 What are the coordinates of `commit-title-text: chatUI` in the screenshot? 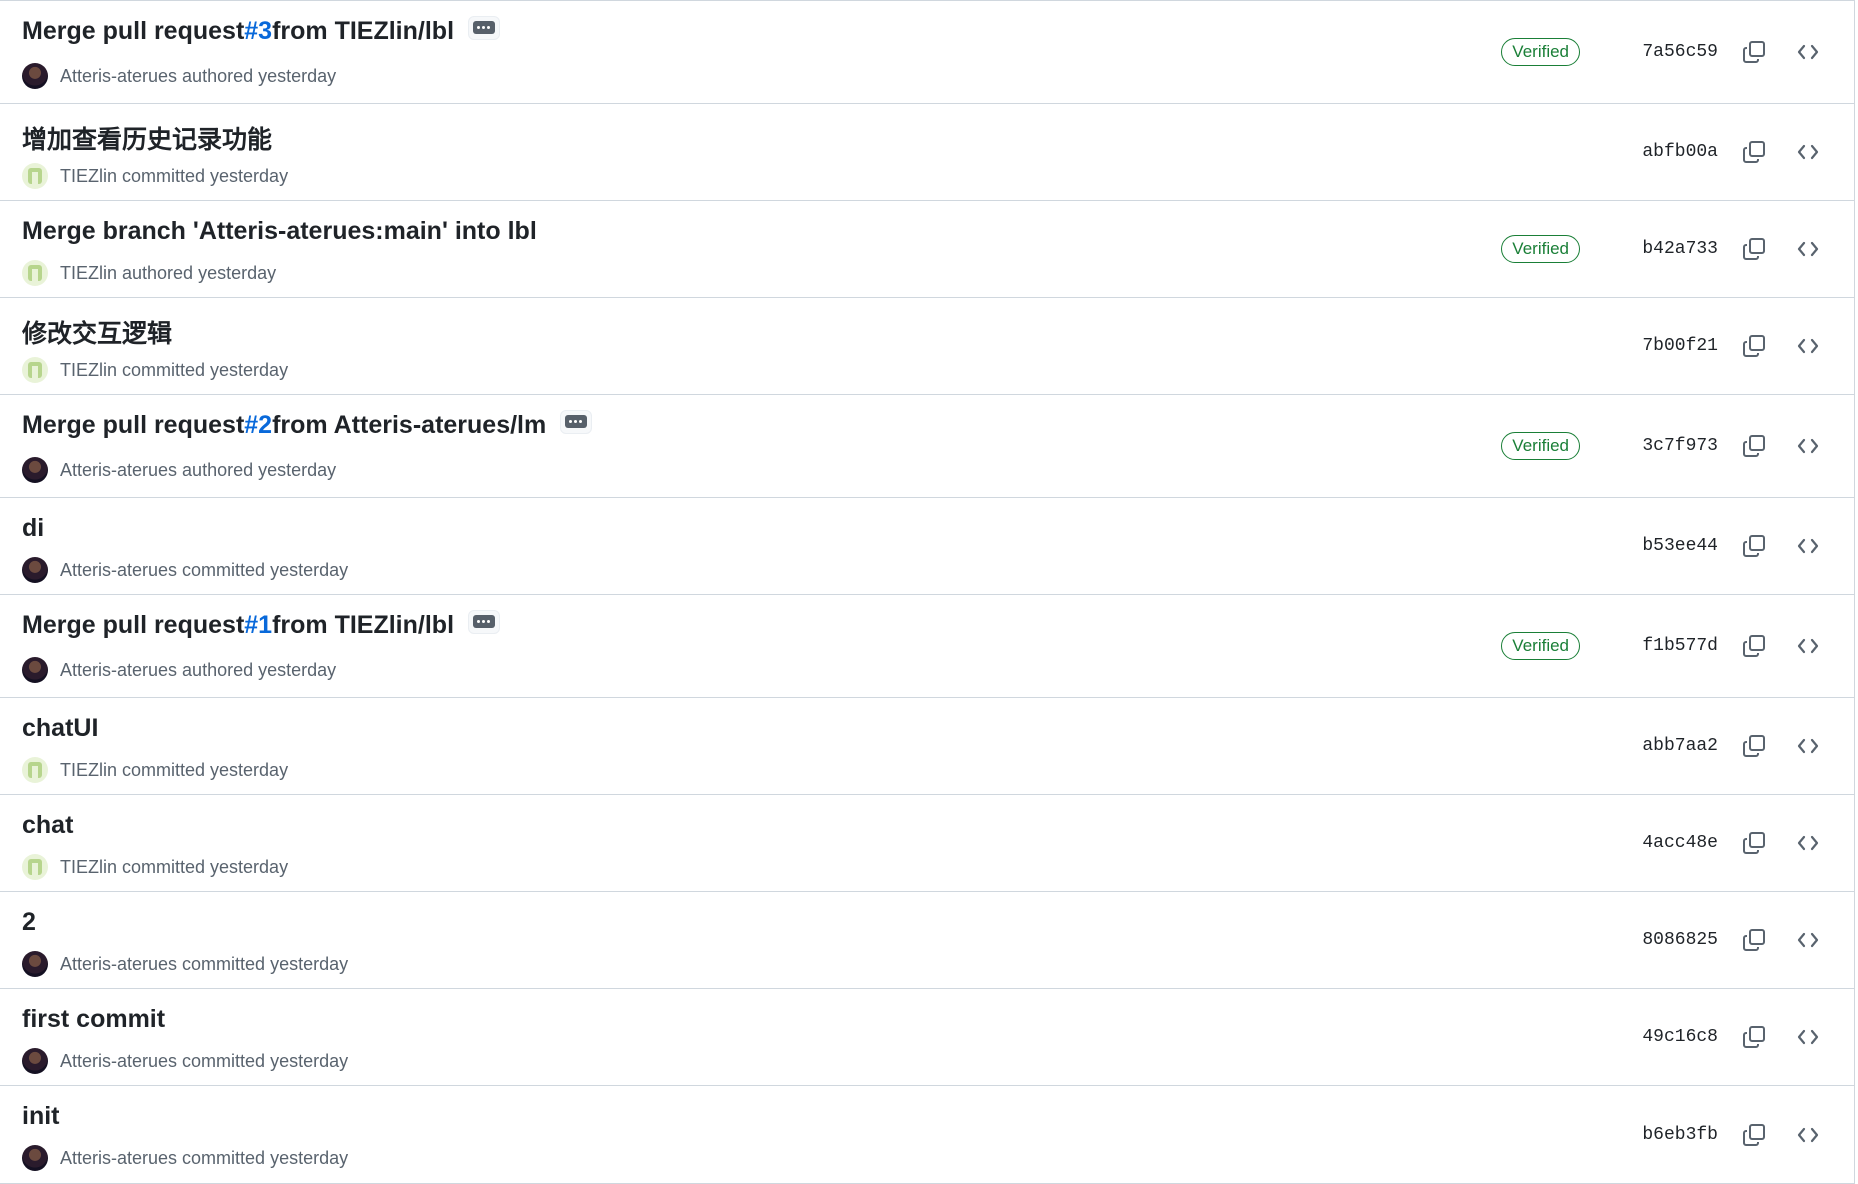 It's located at (60, 728).